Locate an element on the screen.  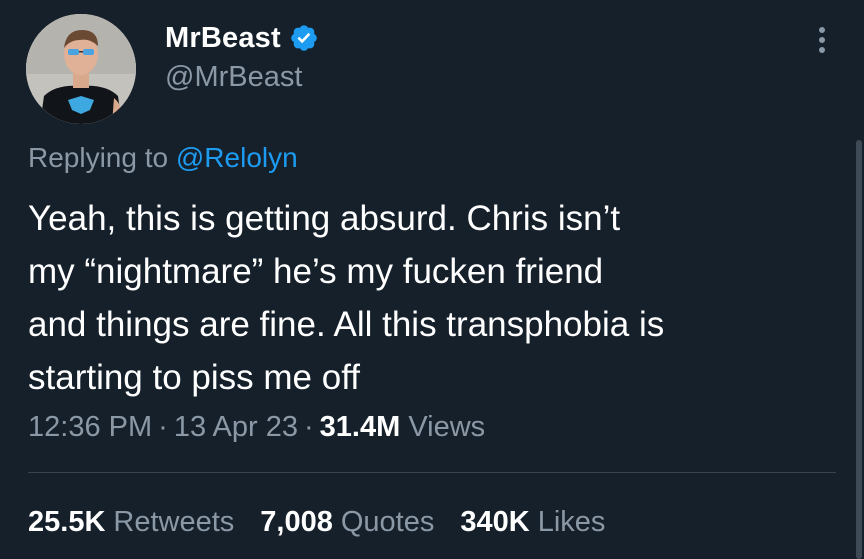
scrollbar is located at coordinates (859, 349).